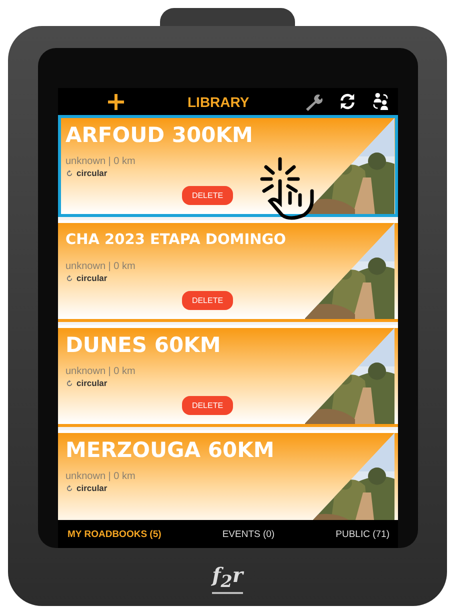 Image resolution: width=455 pixels, height=612 pixels. What do you see at coordinates (347, 101) in the screenshot?
I see `refresh-icon` at bounding box center [347, 101].